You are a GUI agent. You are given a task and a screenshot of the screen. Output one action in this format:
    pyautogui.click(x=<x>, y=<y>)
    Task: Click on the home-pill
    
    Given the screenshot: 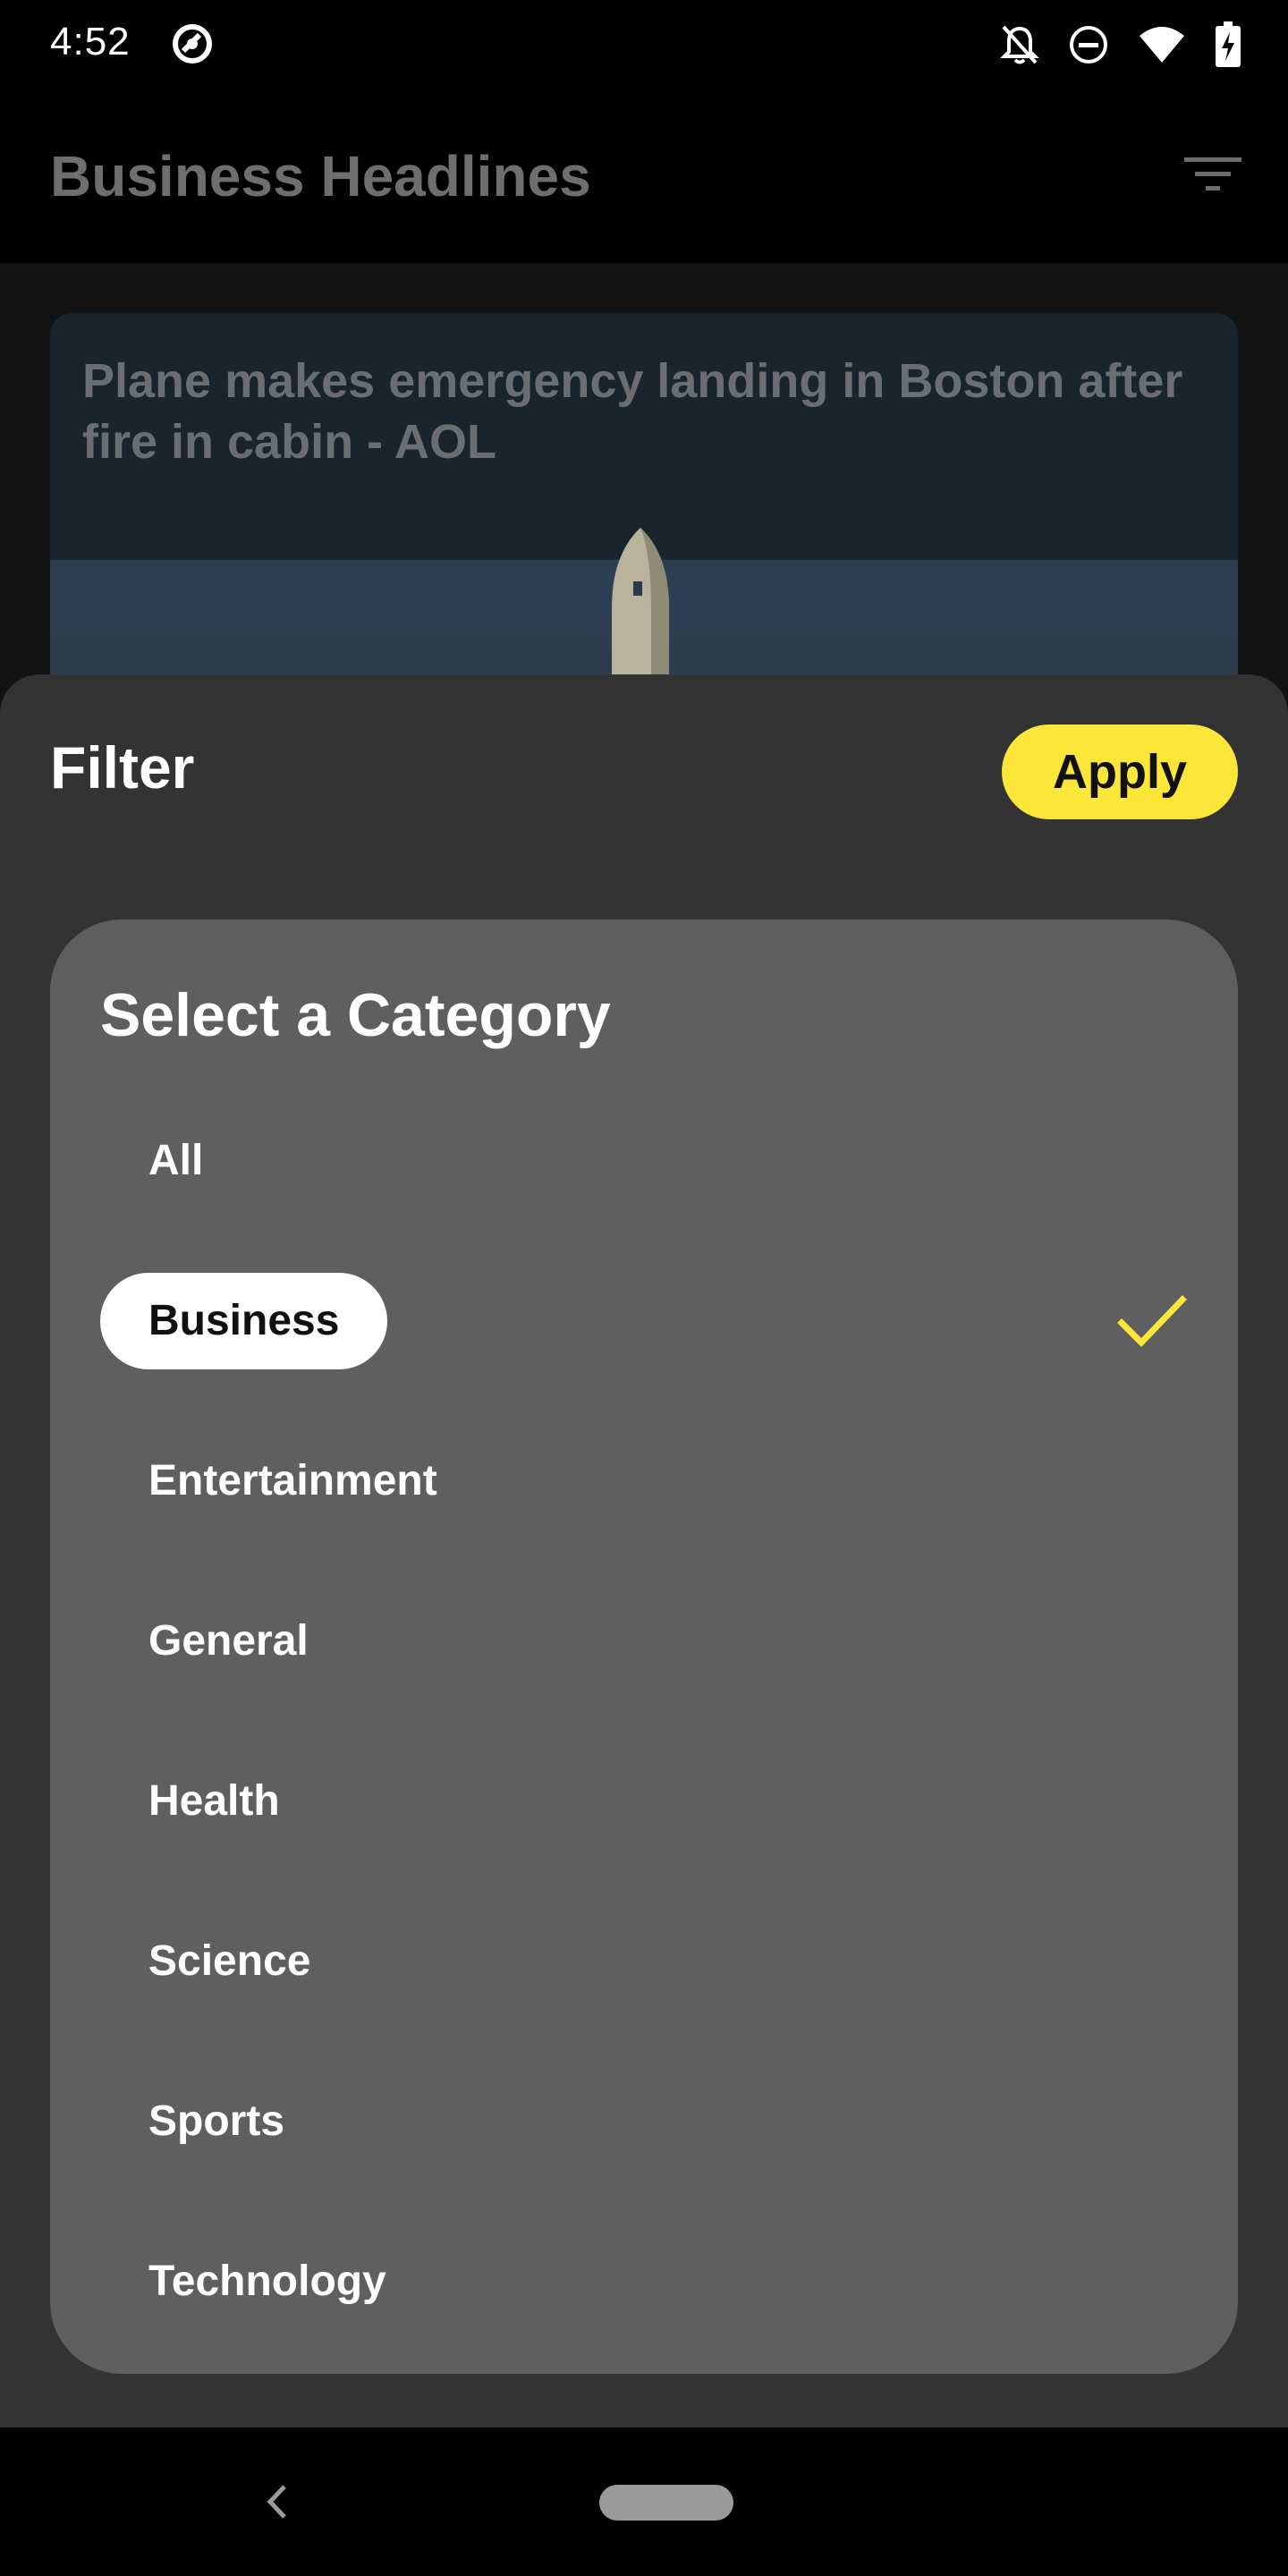 What is the action you would take?
    pyautogui.click(x=666, y=2503)
    